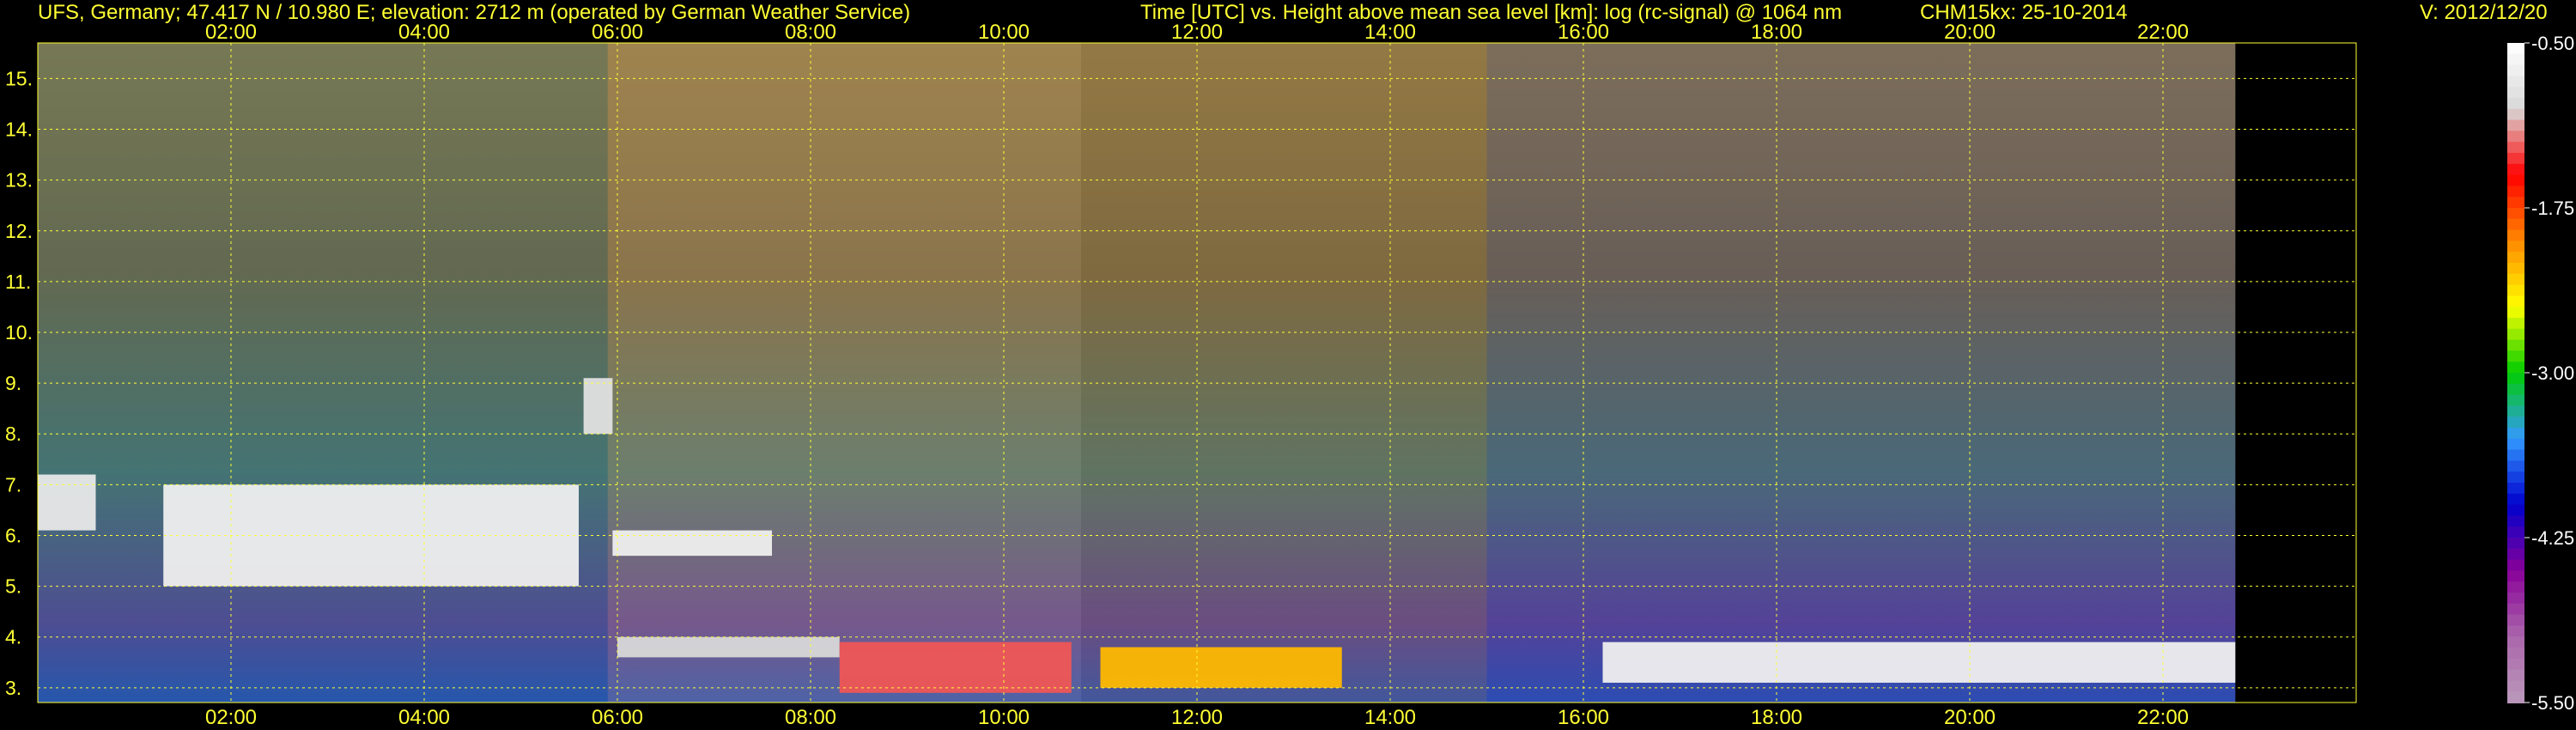 This screenshot has height=730, width=2576. Describe the element at coordinates (2552, 703) in the screenshot. I see `colorbar-label: -5.50` at that location.